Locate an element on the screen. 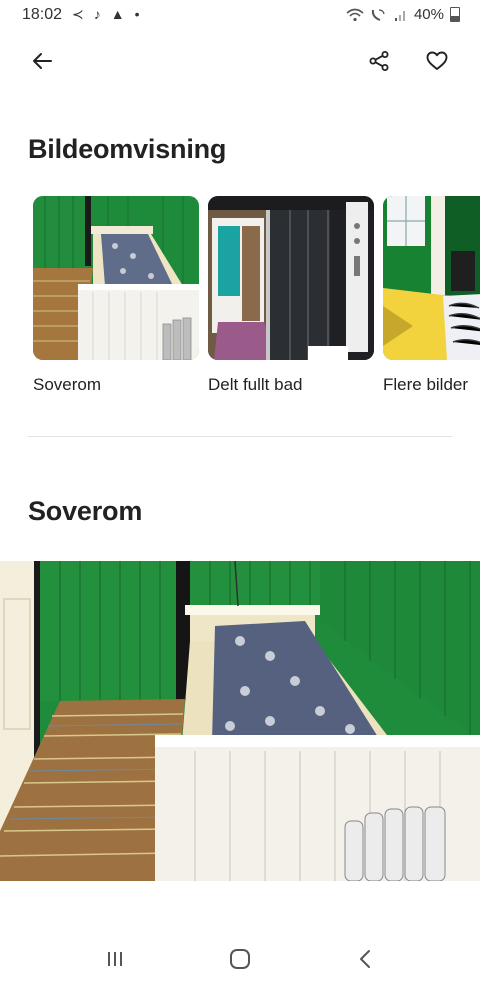 This screenshot has height=986, width=480. bathroom-thumbnail is located at coordinates (291, 278).